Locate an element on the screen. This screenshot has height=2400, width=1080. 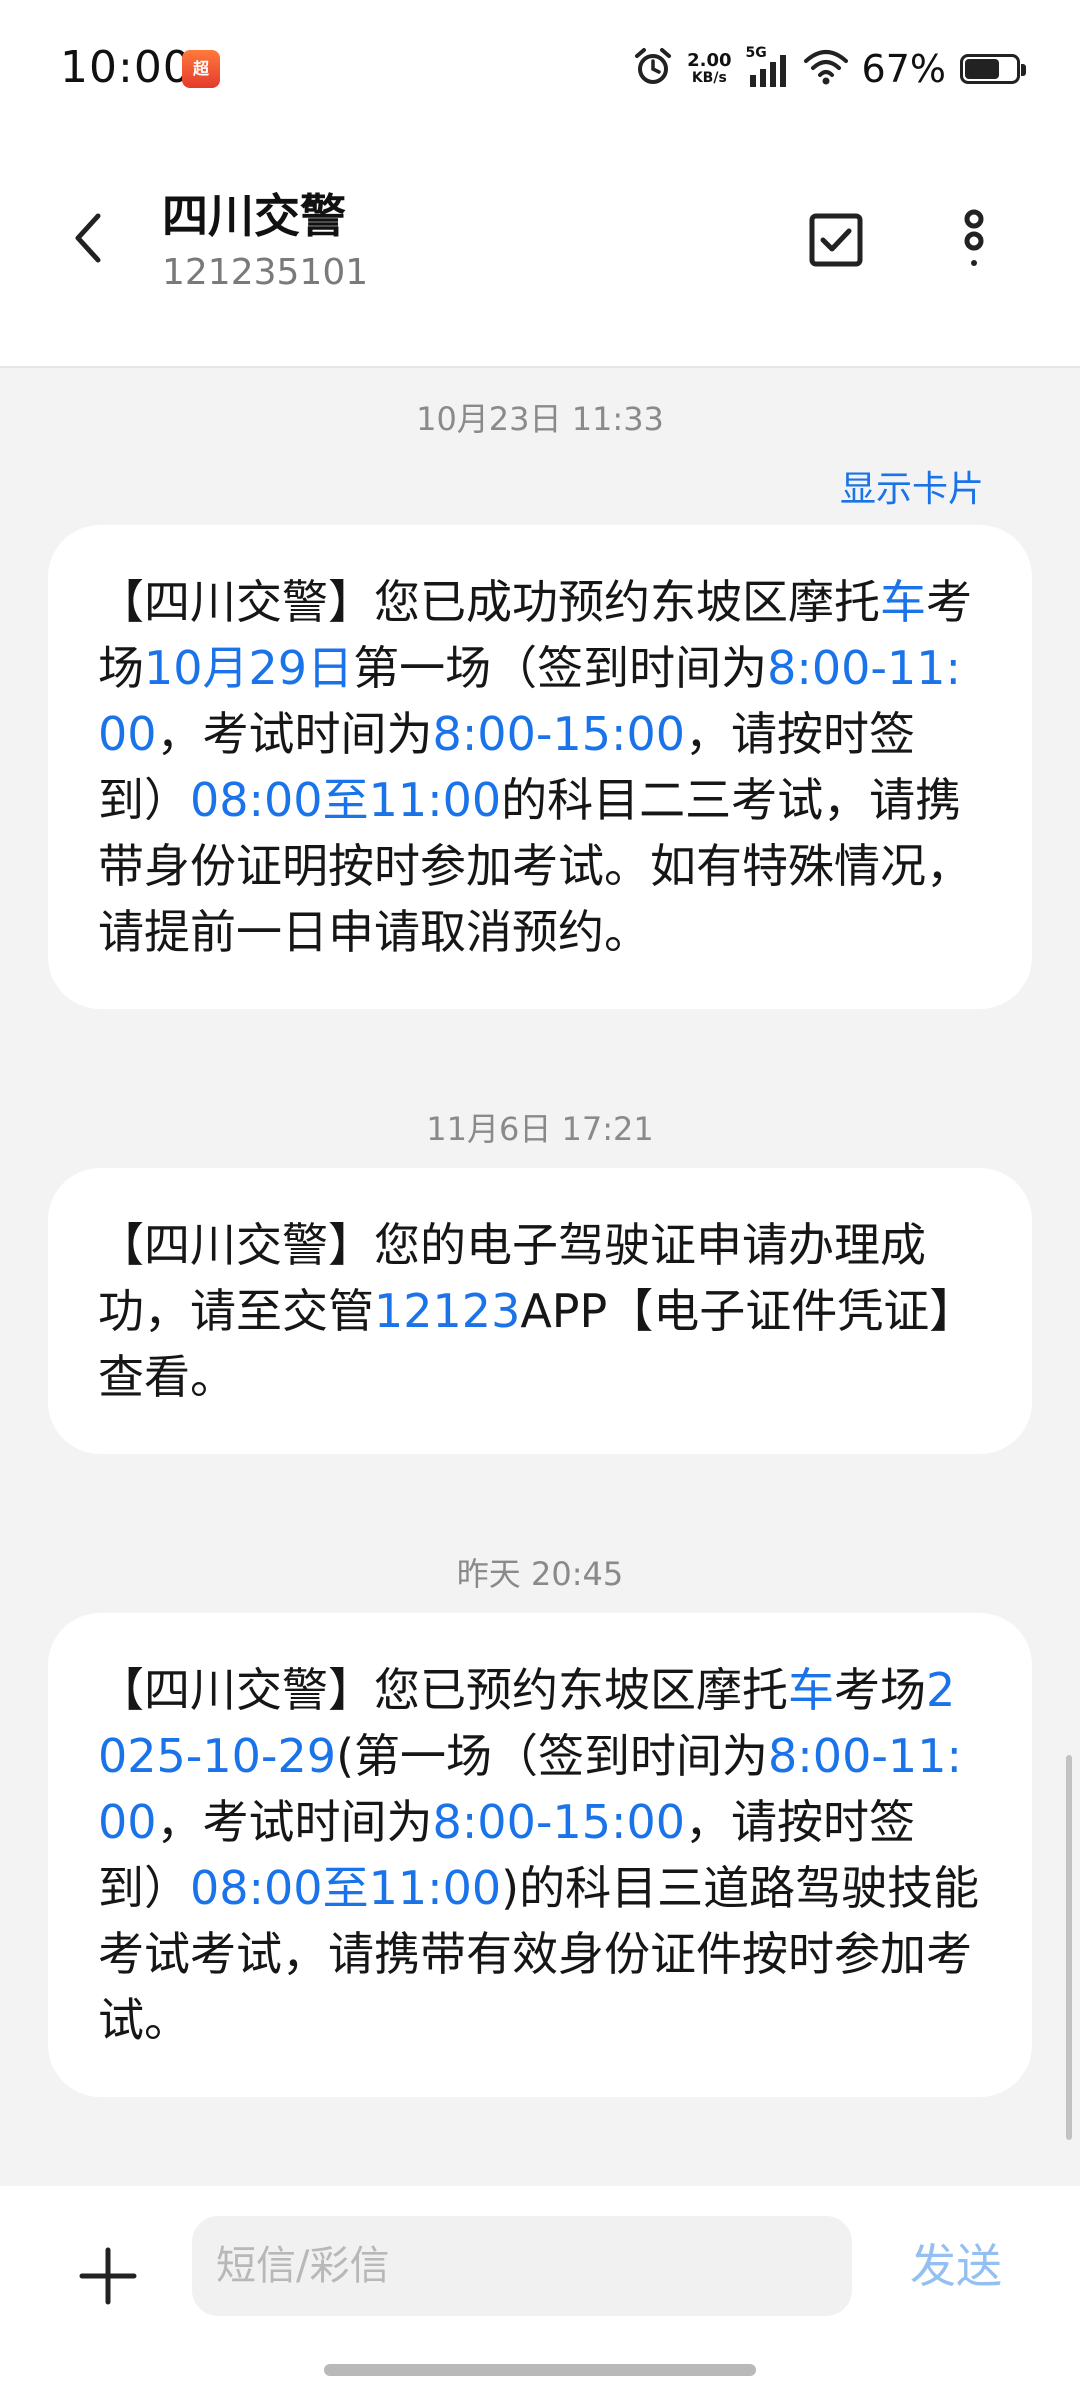
battery-tip is located at coordinates (1023, 70).